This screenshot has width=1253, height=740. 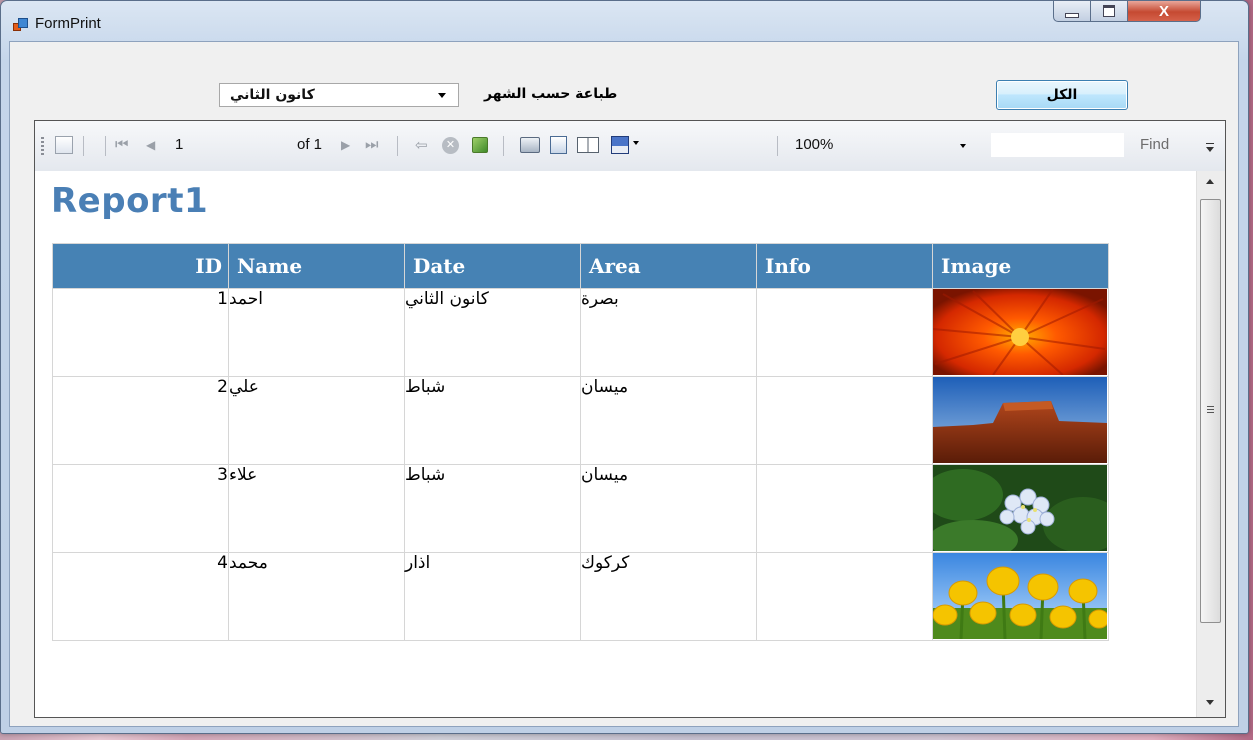 I want to click on toolbar-grip-icon, so click(x=42, y=146).